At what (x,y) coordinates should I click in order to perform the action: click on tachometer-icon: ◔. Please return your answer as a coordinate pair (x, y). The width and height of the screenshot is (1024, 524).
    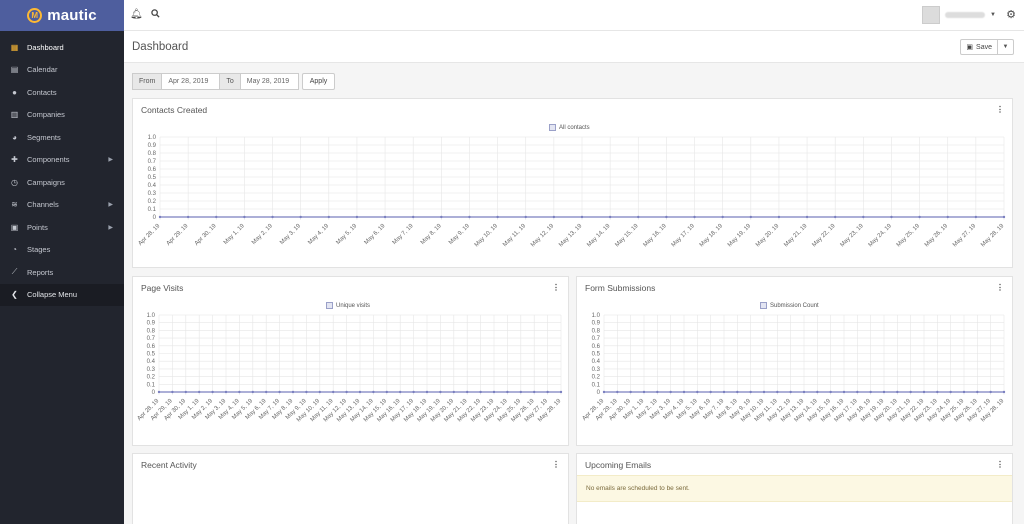
    Looking at the image, I should click on (14, 250).